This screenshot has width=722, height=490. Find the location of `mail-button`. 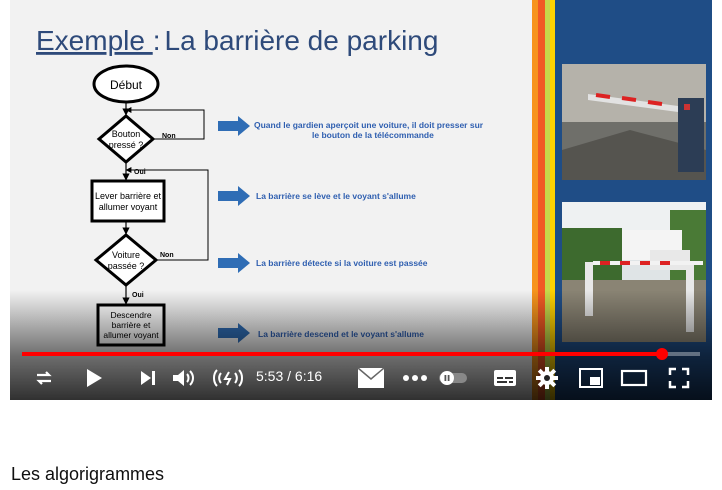

mail-button is located at coordinates (371, 378).